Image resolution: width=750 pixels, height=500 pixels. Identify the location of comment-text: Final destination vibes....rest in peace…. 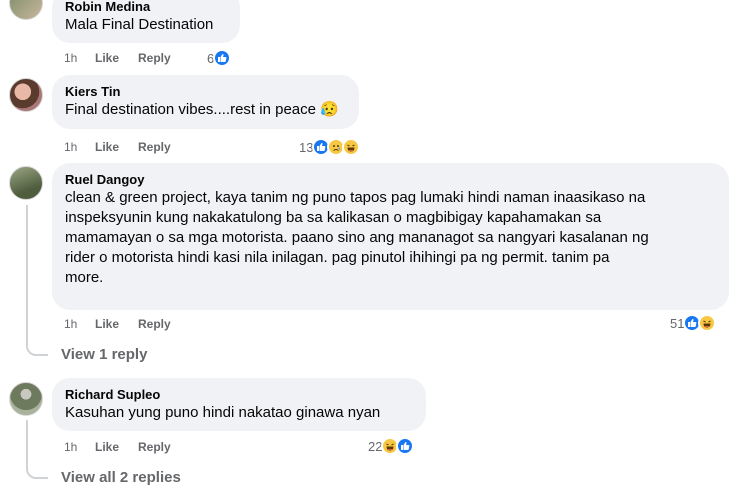
(202, 109).